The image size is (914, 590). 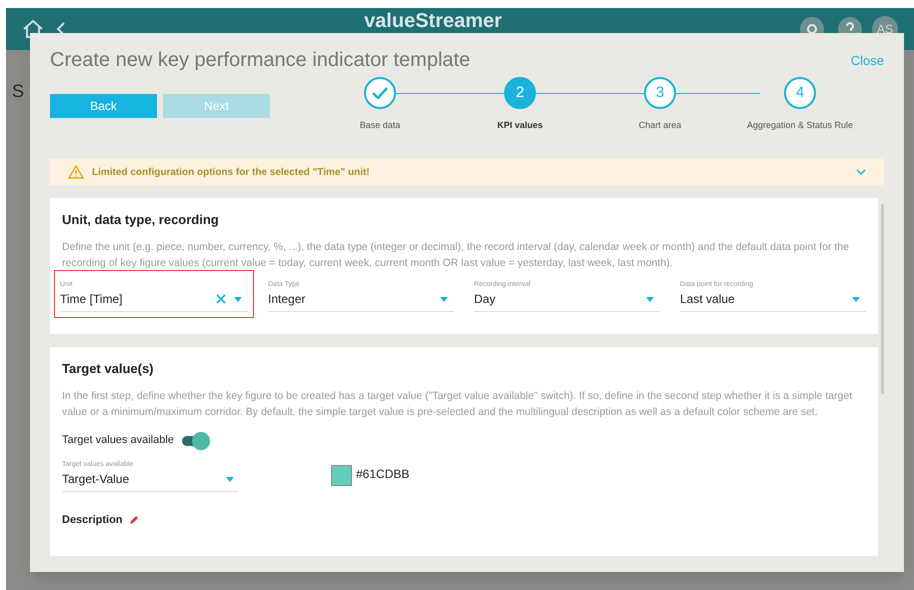 I want to click on section-description: Define the unit (e.g. piece, number, currency, %, ...), the data type (integer or decimal), the record interval (day, calendar week or month) and the default data point for the recording of key figure values (current value = today, current week, current month OR last value = yesterday, last week, last month)., so click(x=456, y=255).